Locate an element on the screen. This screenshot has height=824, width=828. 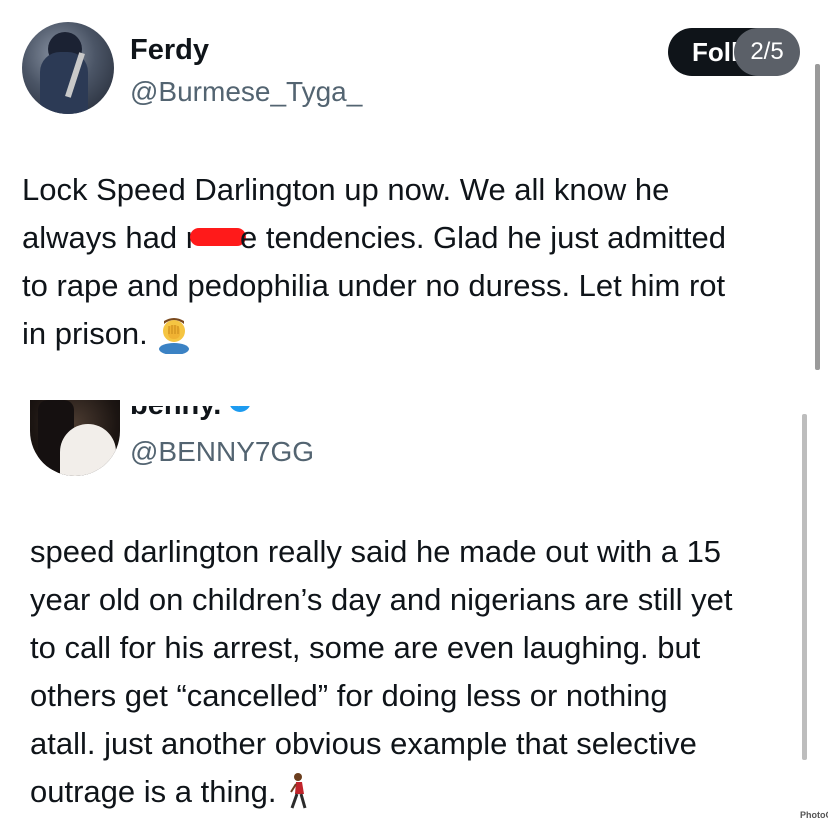
person-walking-icon is located at coordinates (297, 798).